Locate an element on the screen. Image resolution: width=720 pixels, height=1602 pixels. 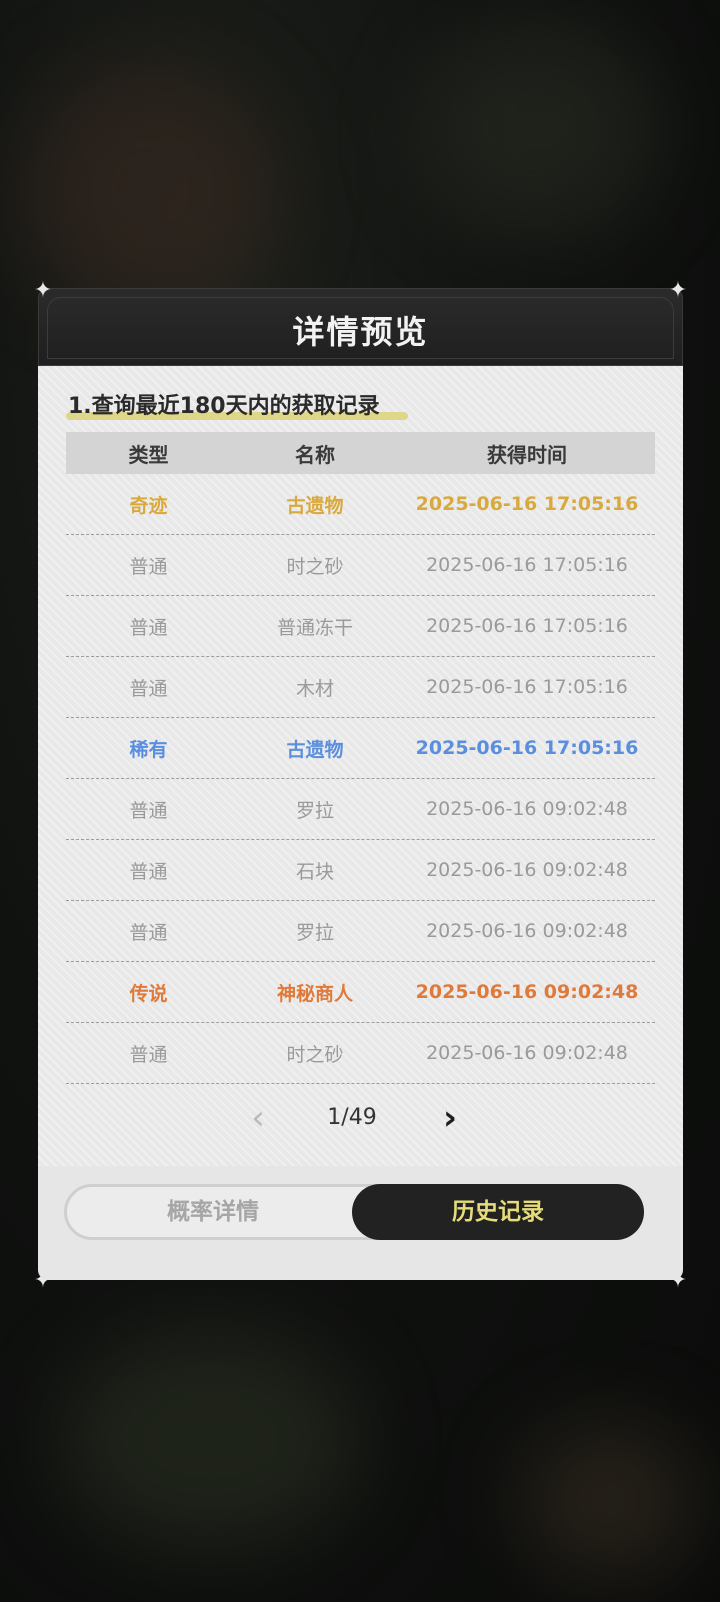
row-type: 奇迹 is located at coordinates (148, 505).